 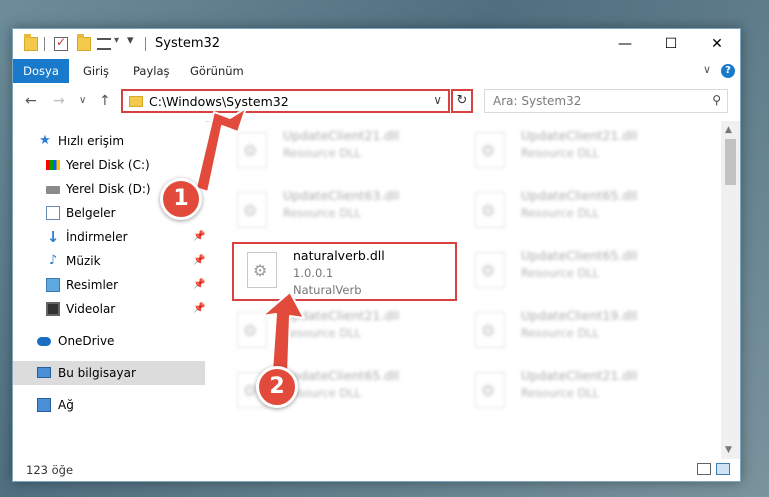 What do you see at coordinates (723, 469) in the screenshot?
I see `tiles-view-icon` at bounding box center [723, 469].